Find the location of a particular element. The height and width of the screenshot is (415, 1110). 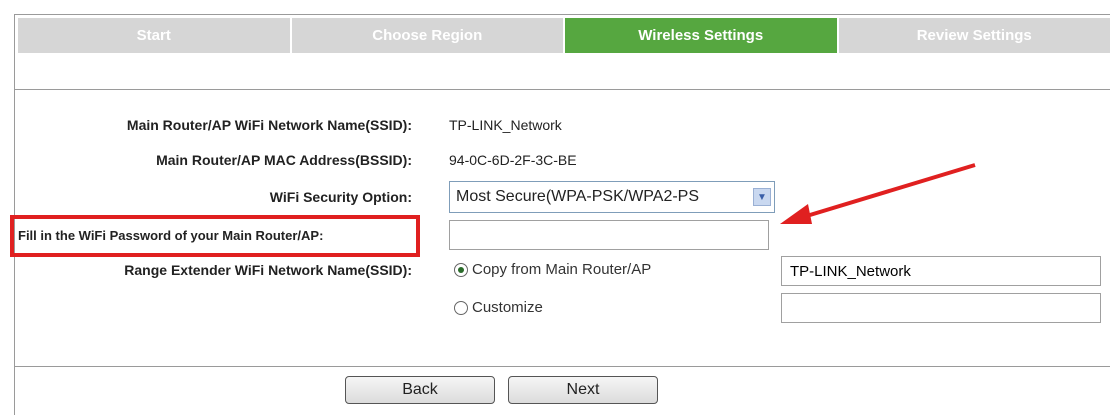

next-button: Next is located at coordinates (583, 390).